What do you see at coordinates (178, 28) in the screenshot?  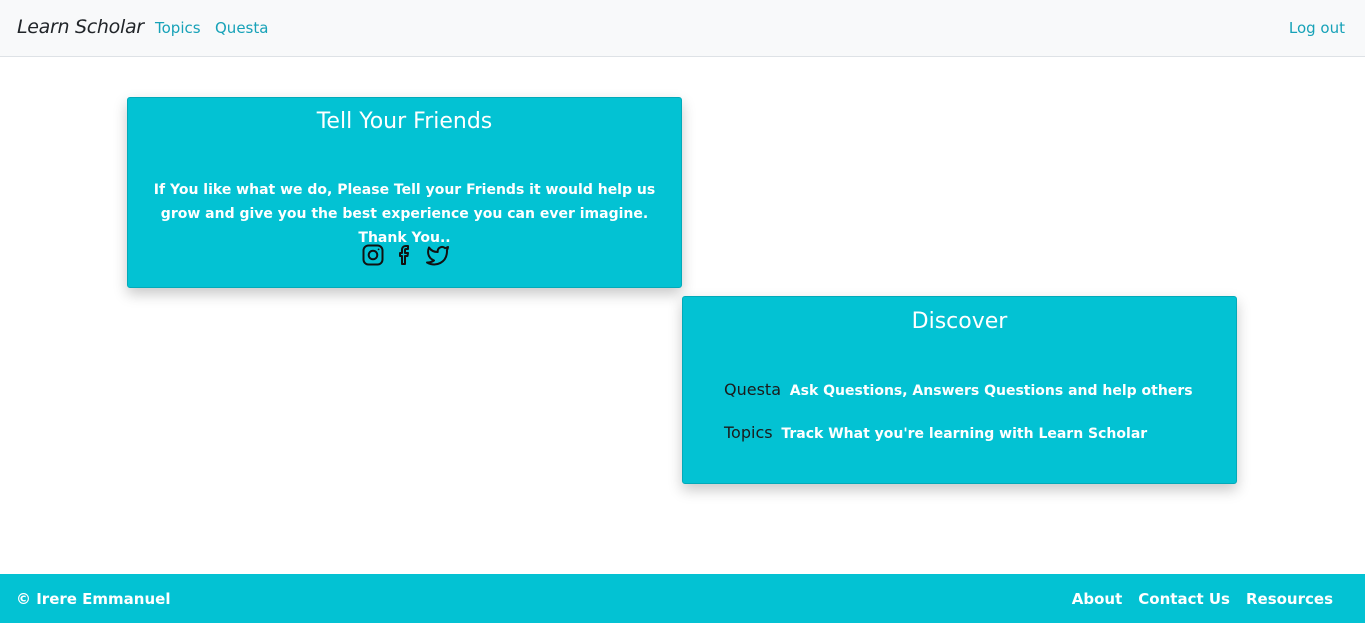 I see `nav-link-topics: Topics` at bounding box center [178, 28].